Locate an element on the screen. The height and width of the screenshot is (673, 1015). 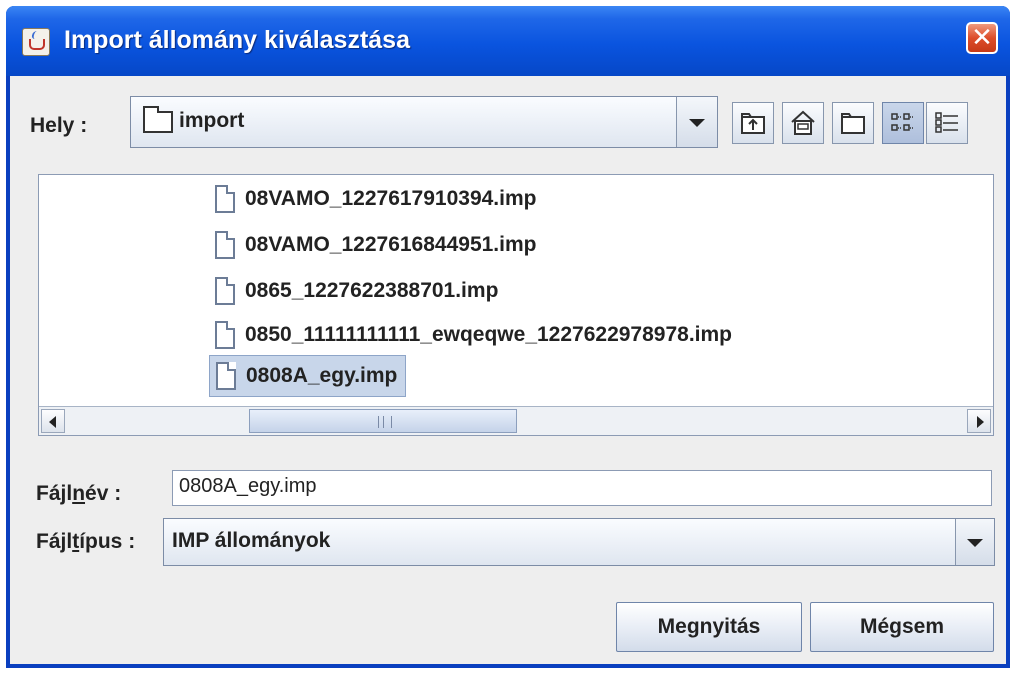
horizontal-scrollbar is located at coordinates (516, 420).